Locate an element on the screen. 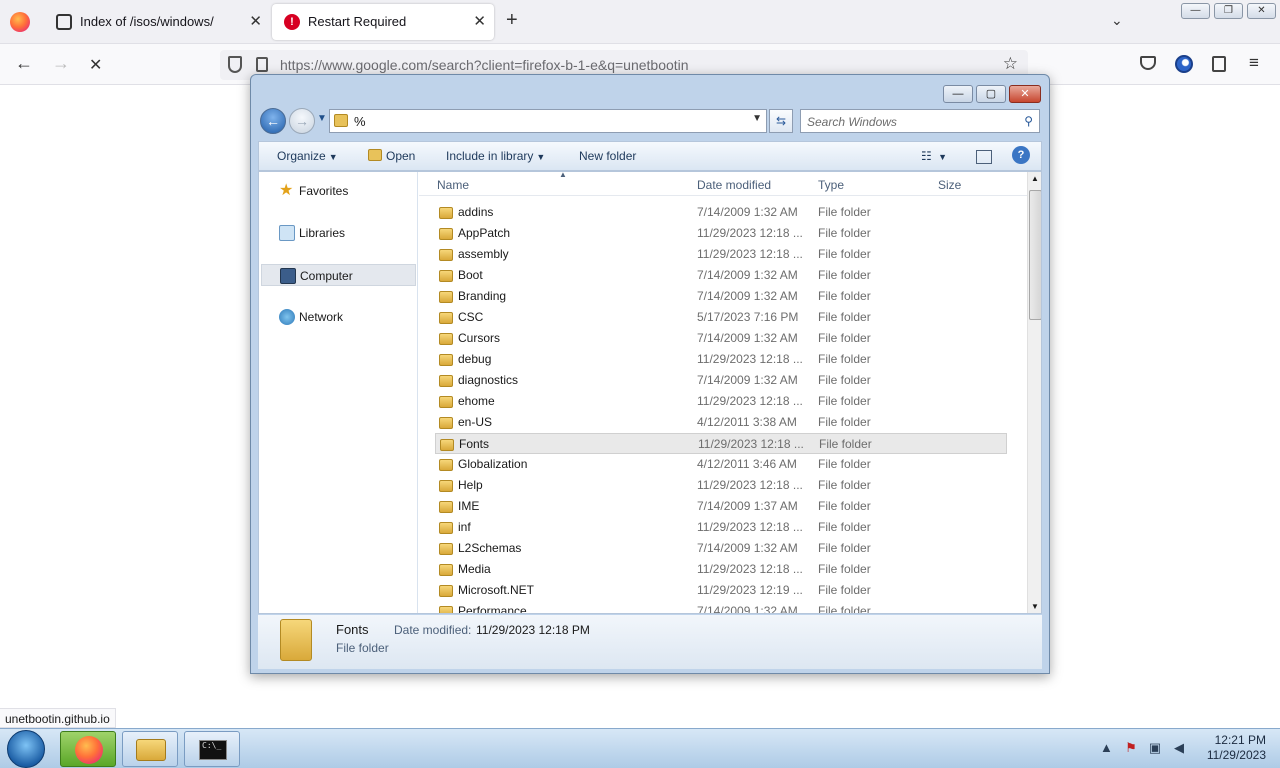  open-button: Open is located at coordinates (391, 156).